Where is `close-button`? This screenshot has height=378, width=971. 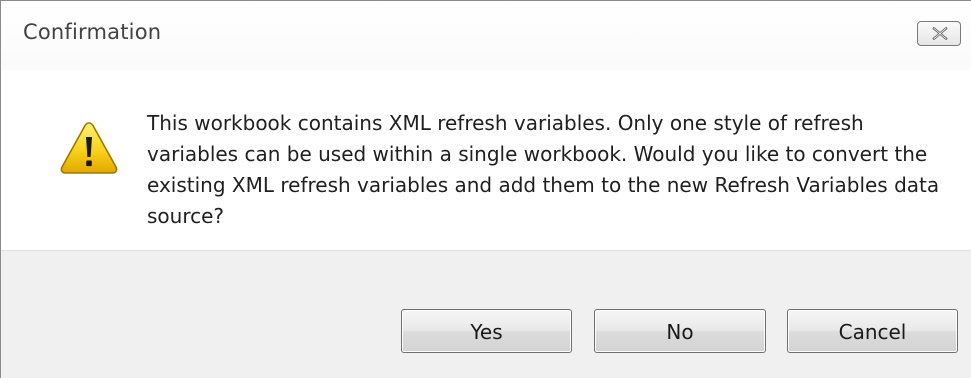
close-button is located at coordinates (939, 33).